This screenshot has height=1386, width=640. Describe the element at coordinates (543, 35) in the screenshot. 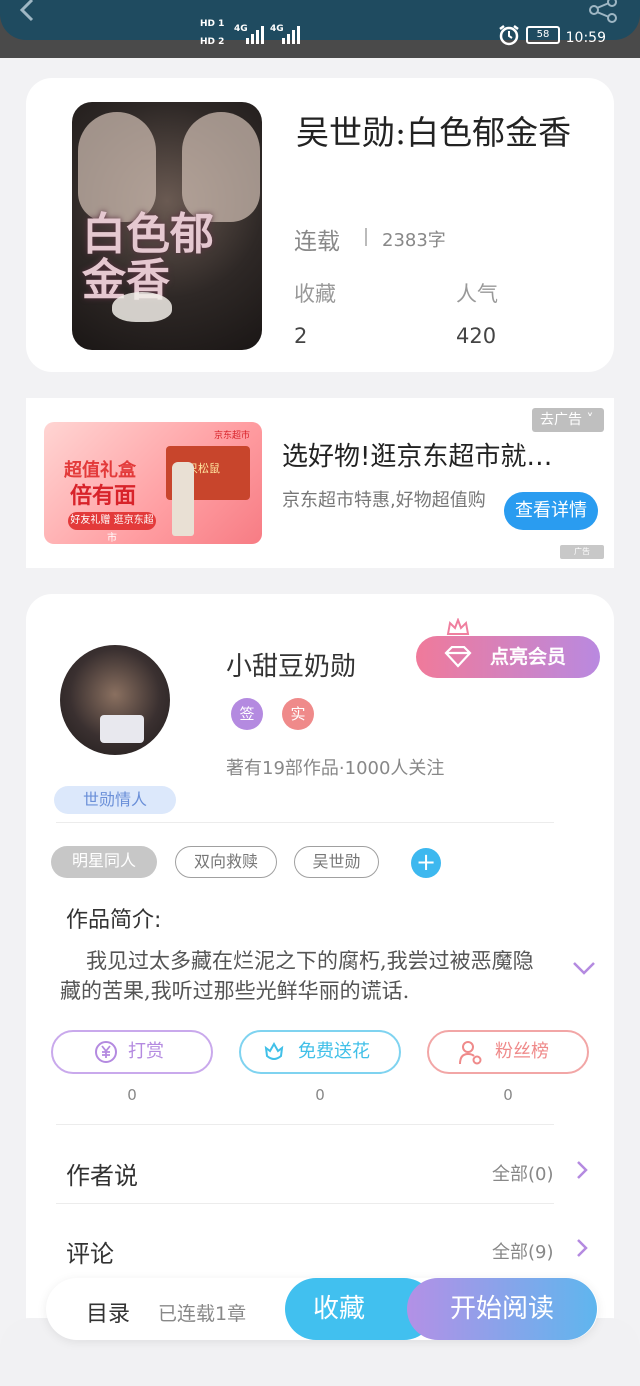

I see `battery-indicator: 58` at that location.